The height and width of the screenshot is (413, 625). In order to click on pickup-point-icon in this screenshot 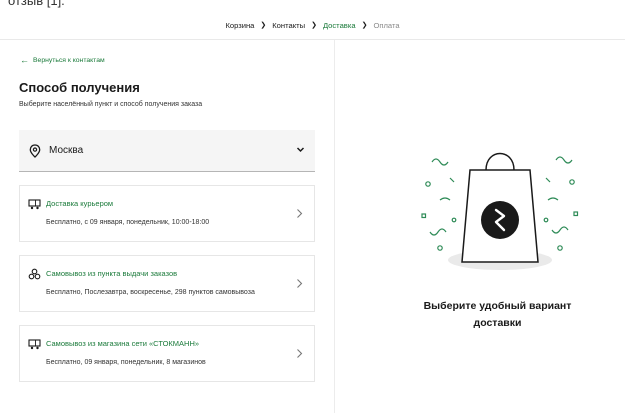, I will do `click(34, 274)`.